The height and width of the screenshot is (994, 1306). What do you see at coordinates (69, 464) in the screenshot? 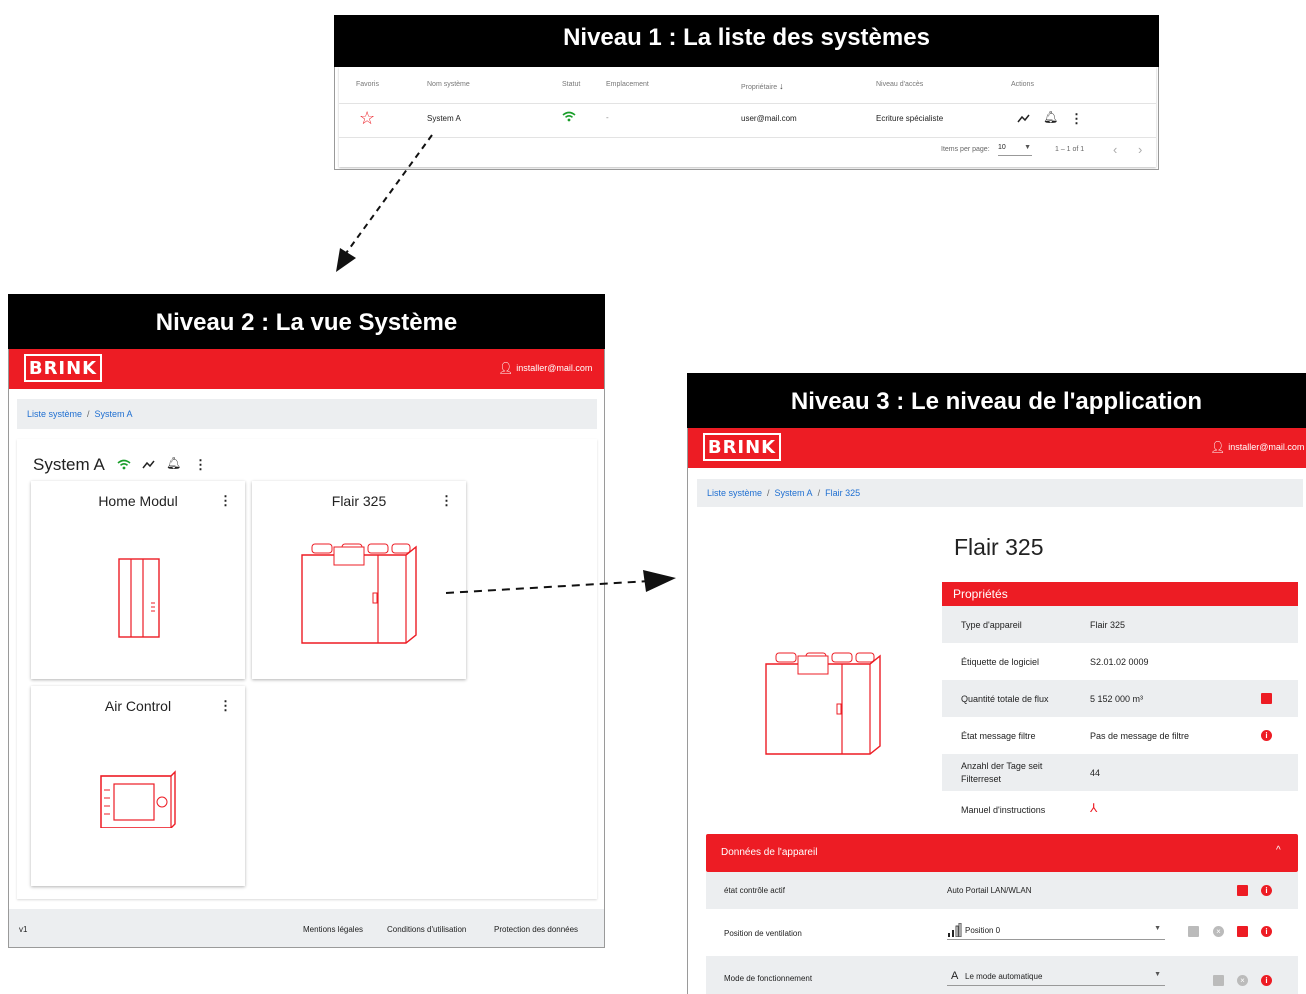
I see `system-title: System A` at bounding box center [69, 464].